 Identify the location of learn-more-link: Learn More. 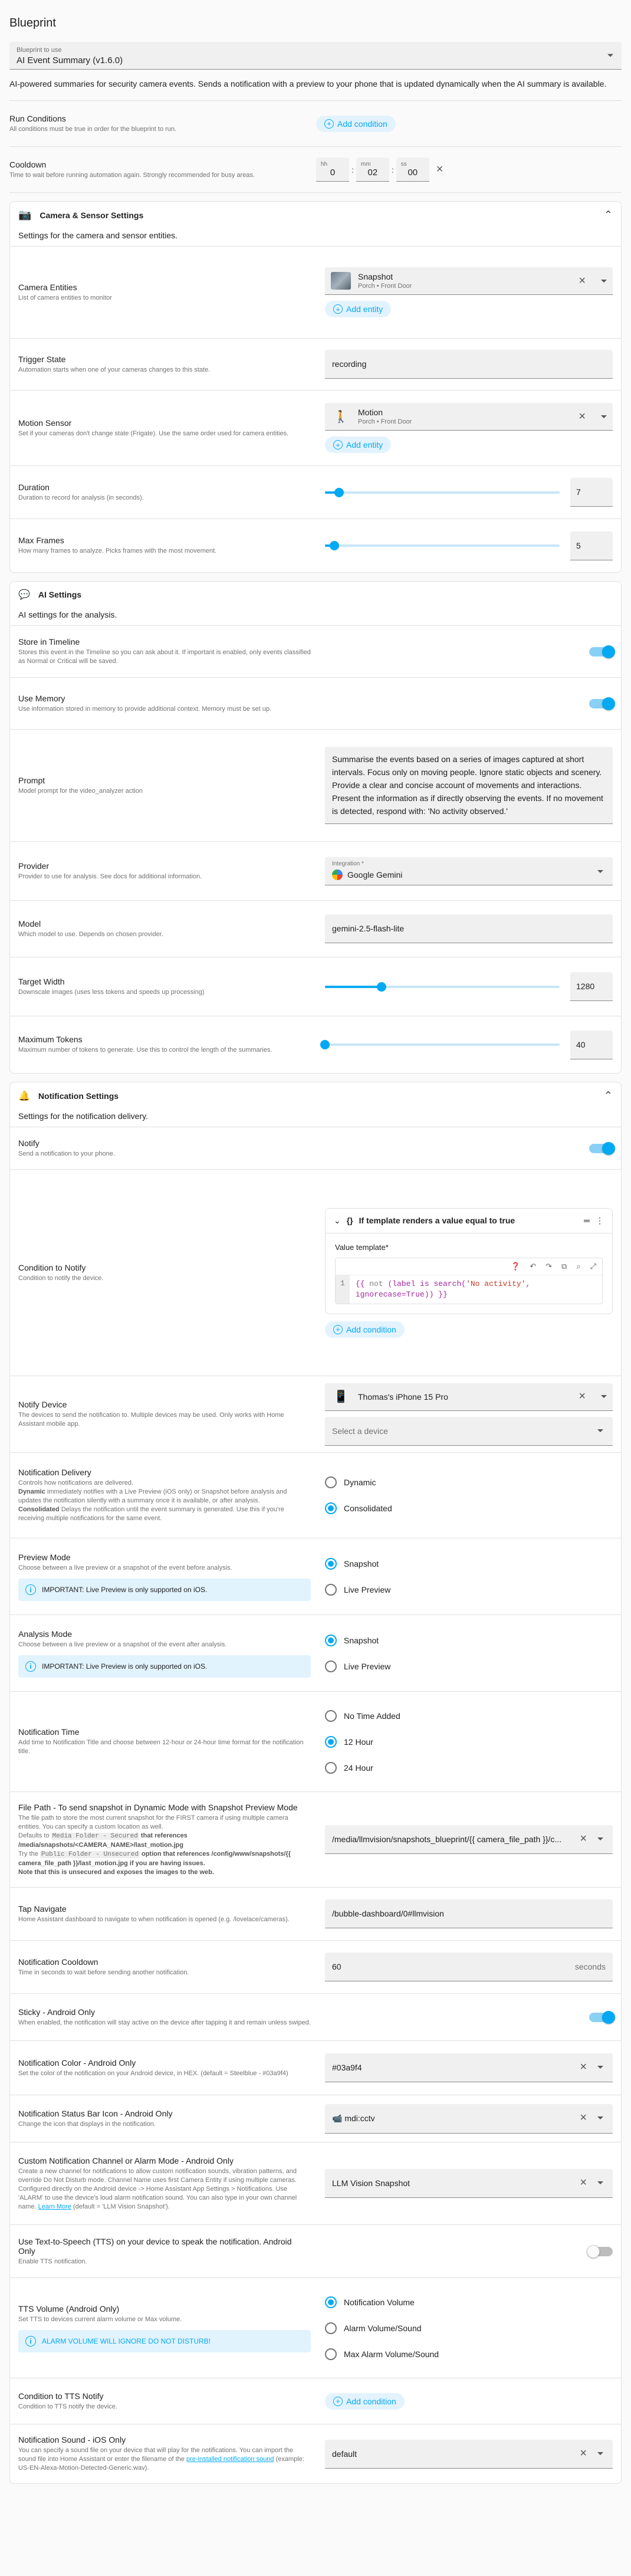
(54, 2206).